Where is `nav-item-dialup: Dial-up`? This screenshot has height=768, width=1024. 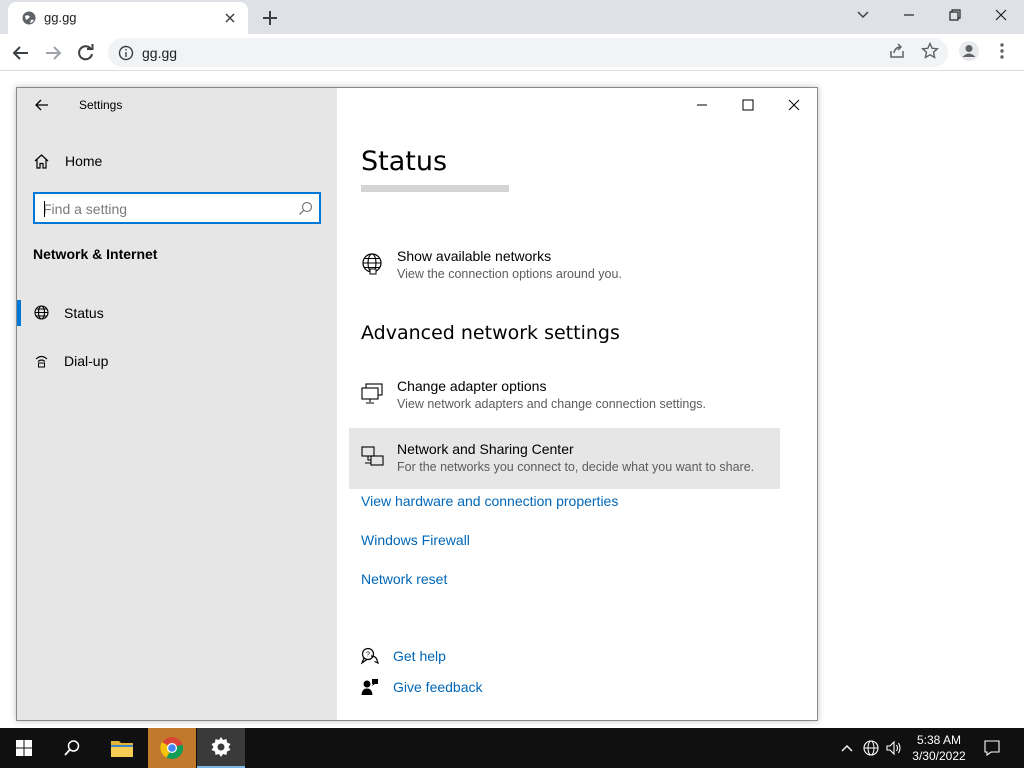
nav-item-dialup: Dial-up is located at coordinates (177, 361).